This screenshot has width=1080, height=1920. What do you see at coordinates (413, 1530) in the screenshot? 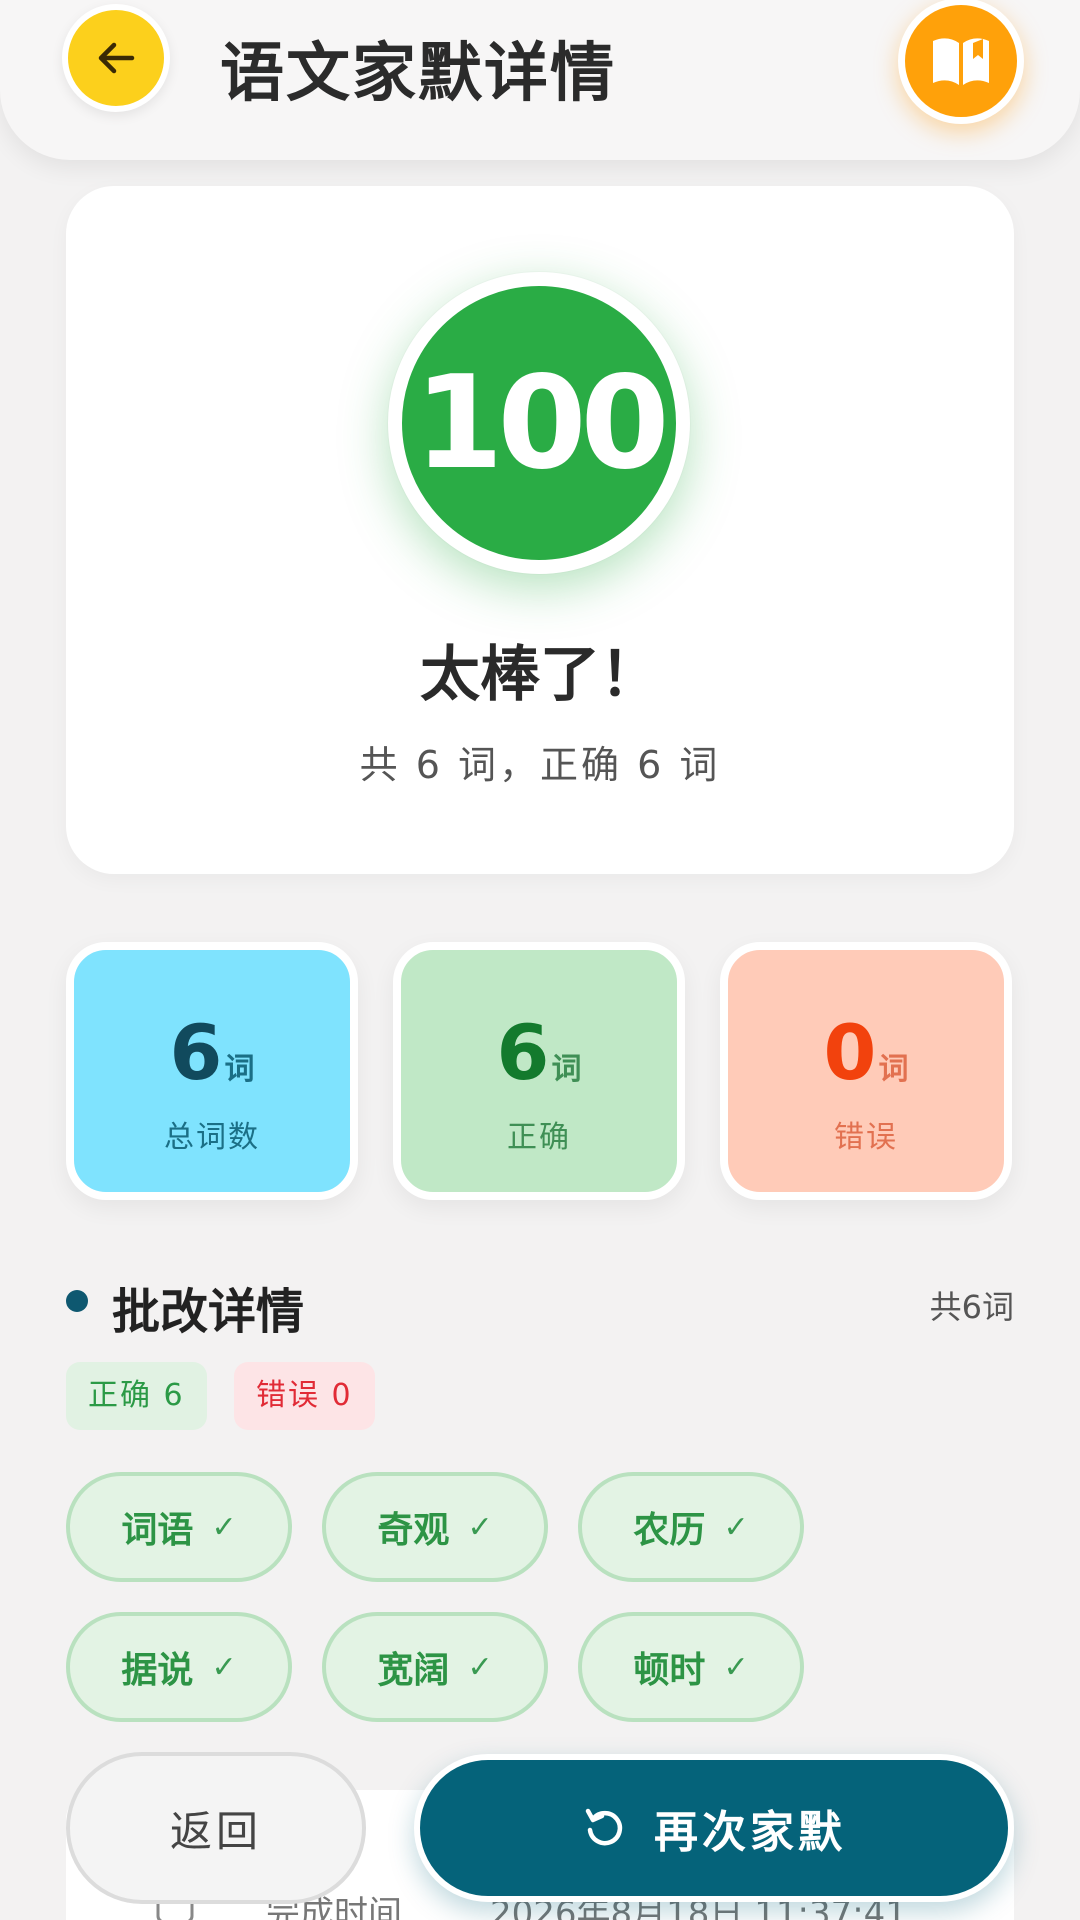
I see `word-chip-text: 奇观` at bounding box center [413, 1530].